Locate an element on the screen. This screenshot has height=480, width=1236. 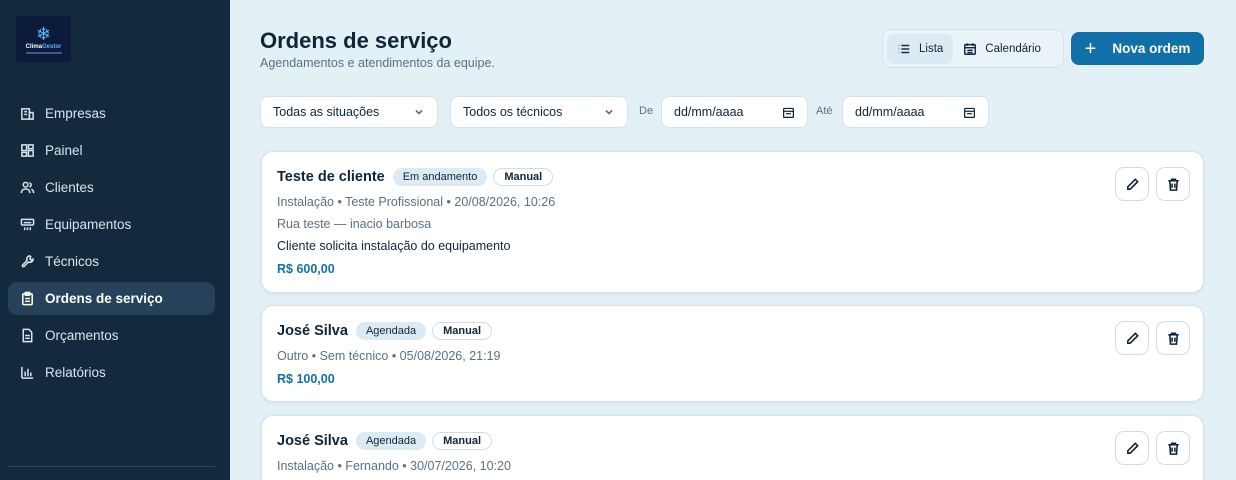
sidebar-item-label: Painel is located at coordinates (64, 150).